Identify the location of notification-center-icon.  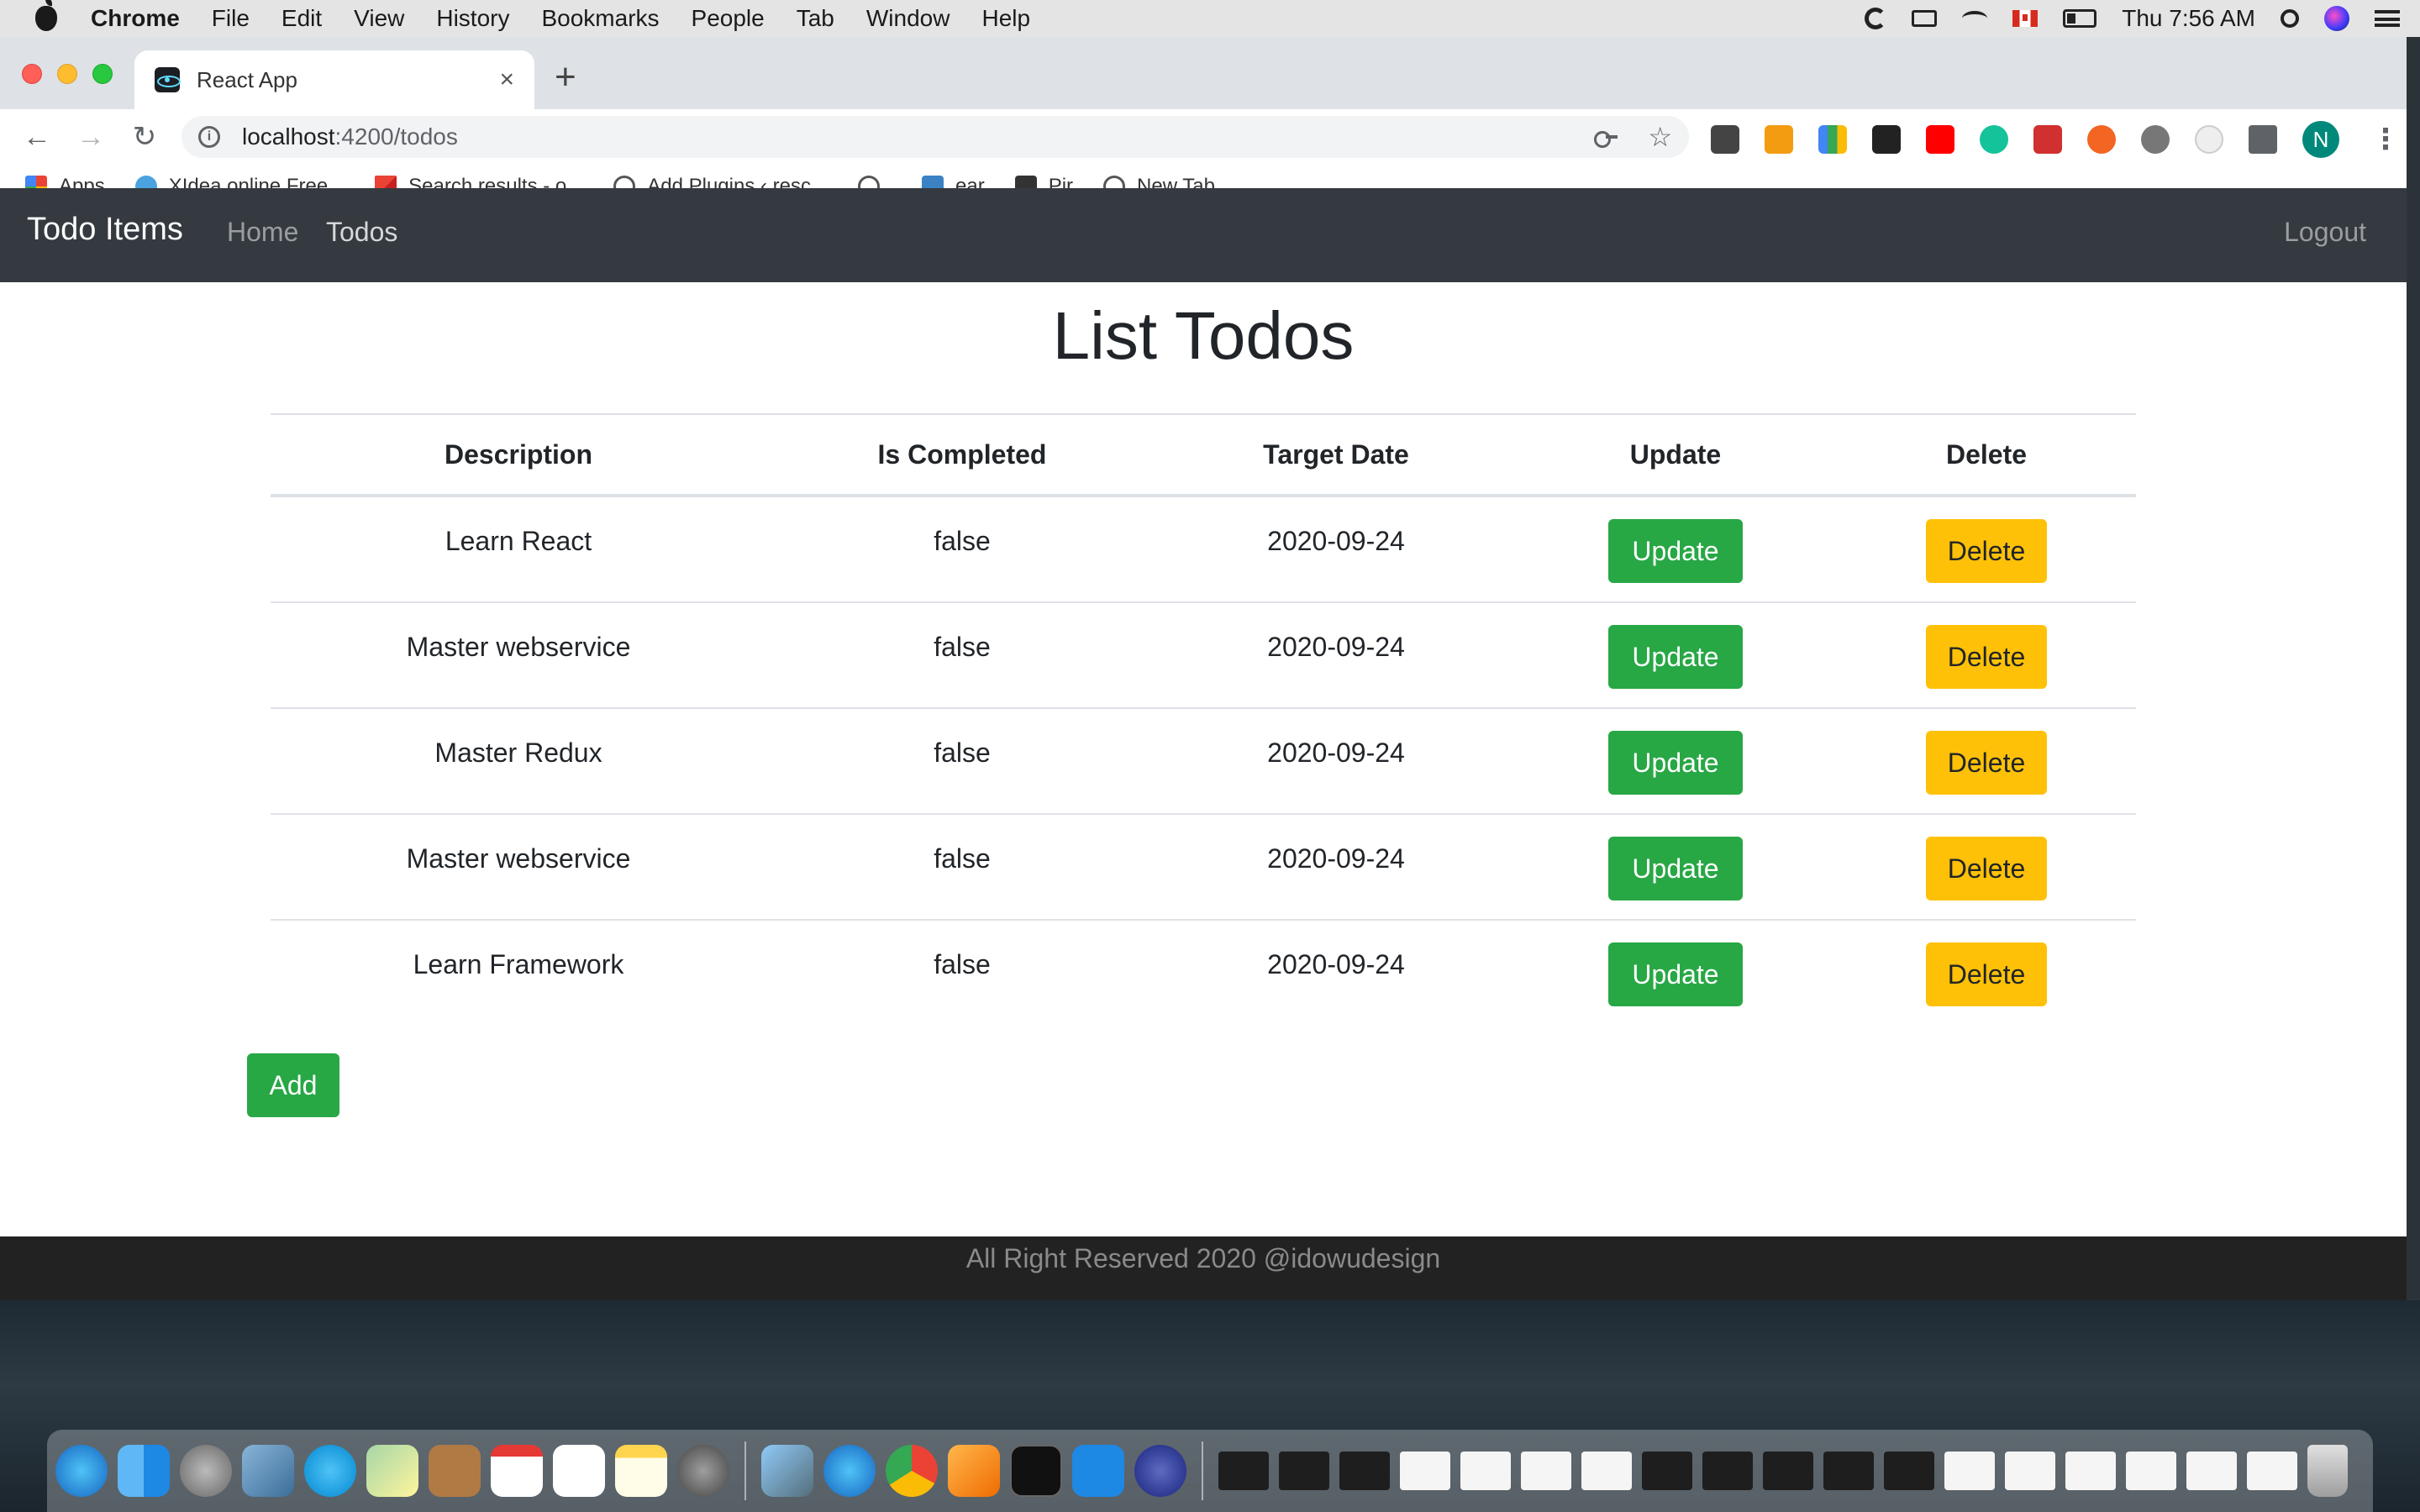
(2388, 18).